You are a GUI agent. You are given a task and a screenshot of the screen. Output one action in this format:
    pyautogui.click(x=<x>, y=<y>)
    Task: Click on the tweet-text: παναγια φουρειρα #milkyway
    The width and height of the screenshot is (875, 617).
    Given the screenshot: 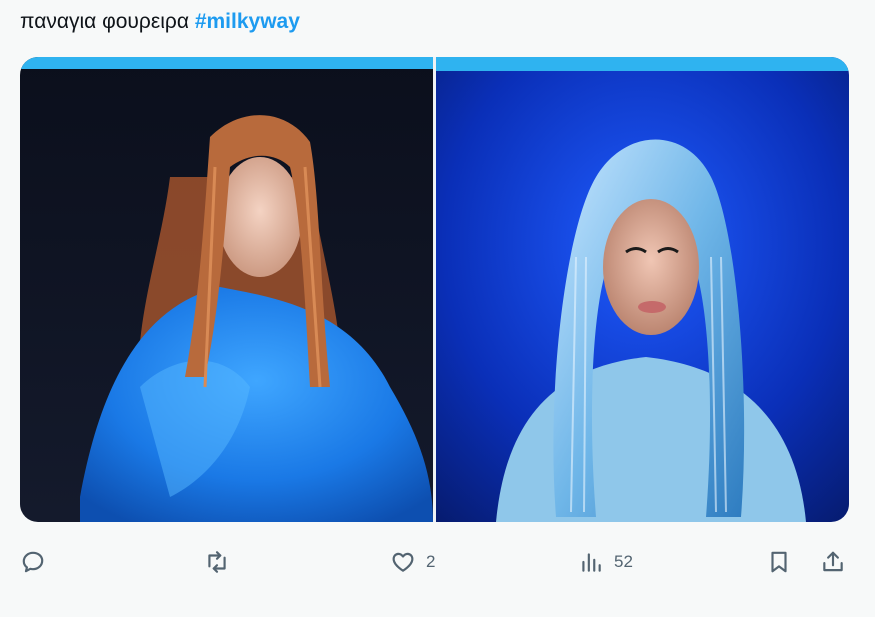 What is the action you would take?
    pyautogui.click(x=160, y=22)
    